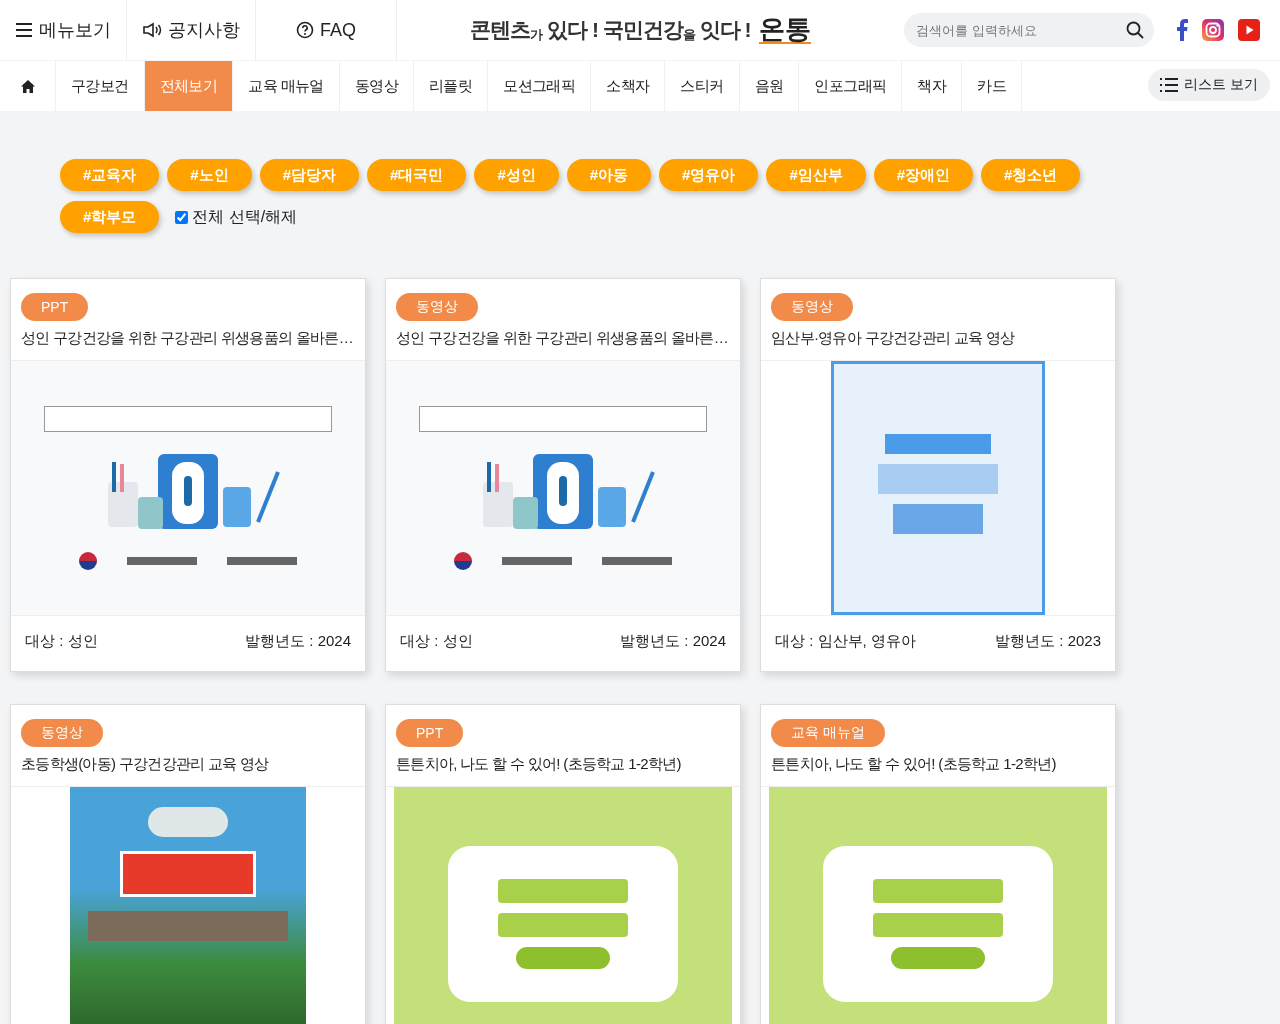 Image resolution: width=1280 pixels, height=1024 pixels. I want to click on nav-tab: 구강보건, so click(100, 86).